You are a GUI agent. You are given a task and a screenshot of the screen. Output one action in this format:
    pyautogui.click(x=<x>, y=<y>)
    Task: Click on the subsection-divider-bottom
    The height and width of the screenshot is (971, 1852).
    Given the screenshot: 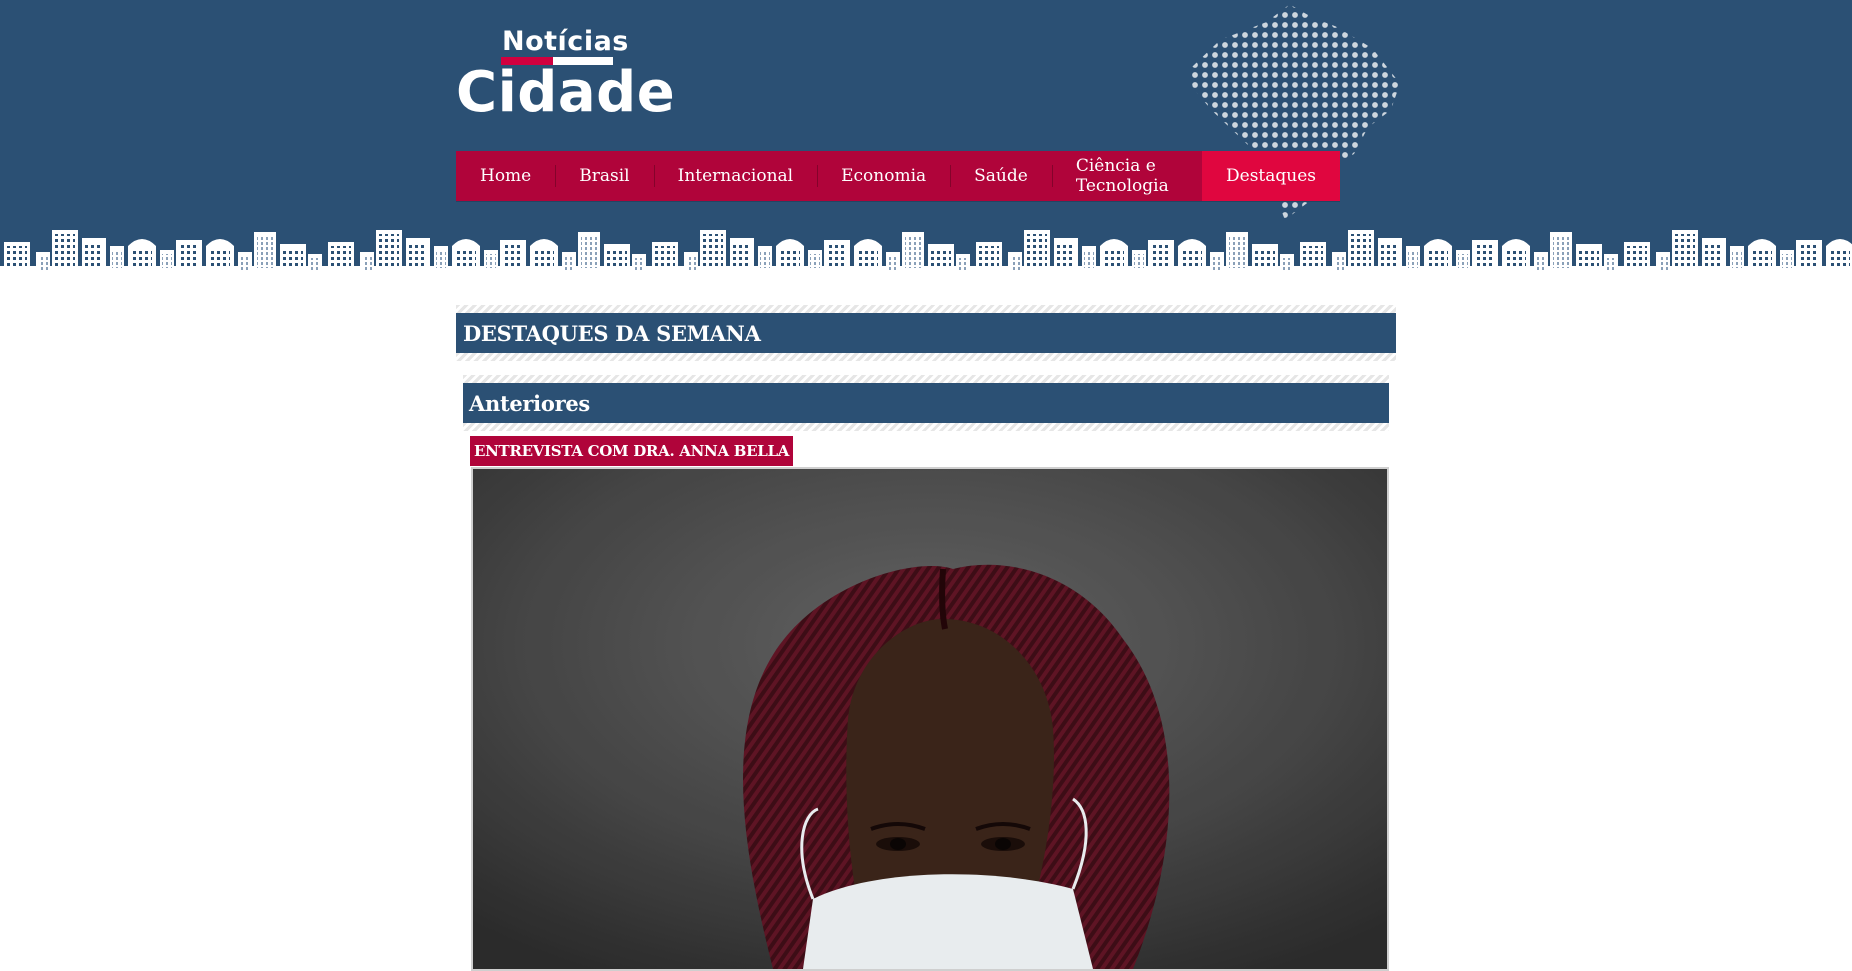 What is the action you would take?
    pyautogui.click(x=926, y=427)
    